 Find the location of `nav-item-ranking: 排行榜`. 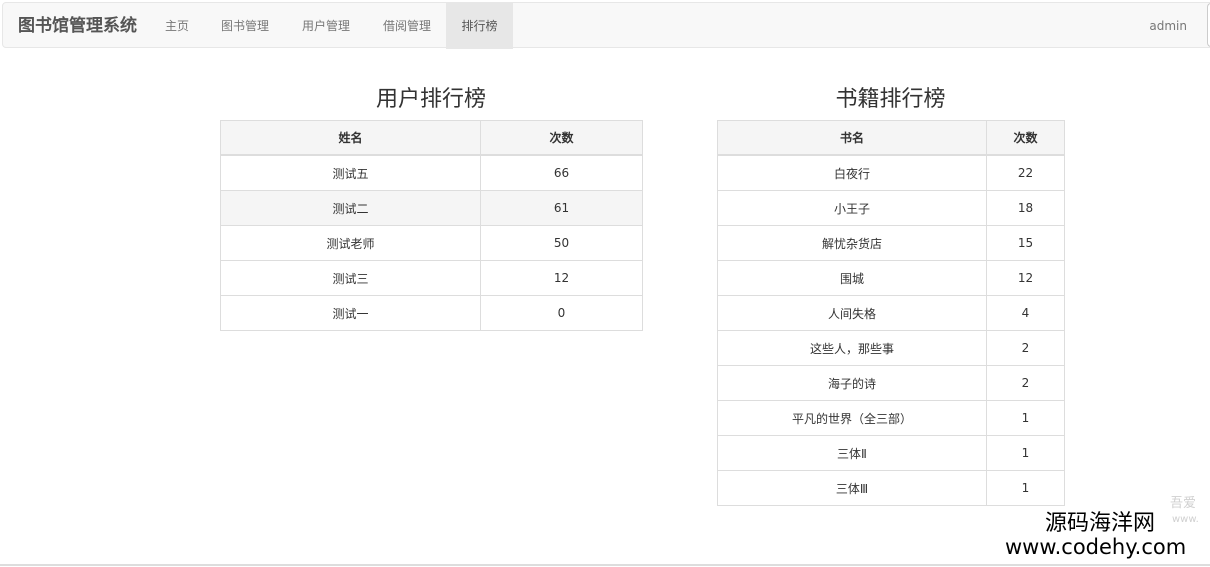

nav-item-ranking: 排行榜 is located at coordinates (479, 26).